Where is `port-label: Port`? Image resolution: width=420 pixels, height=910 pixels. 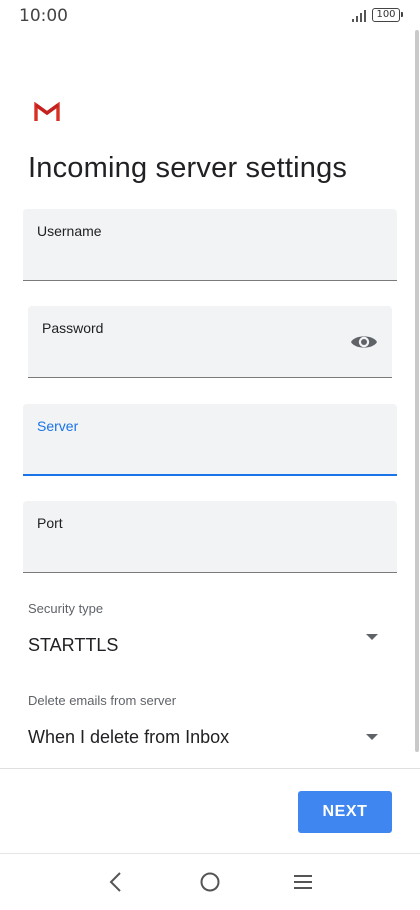 port-label: Port is located at coordinates (50, 523).